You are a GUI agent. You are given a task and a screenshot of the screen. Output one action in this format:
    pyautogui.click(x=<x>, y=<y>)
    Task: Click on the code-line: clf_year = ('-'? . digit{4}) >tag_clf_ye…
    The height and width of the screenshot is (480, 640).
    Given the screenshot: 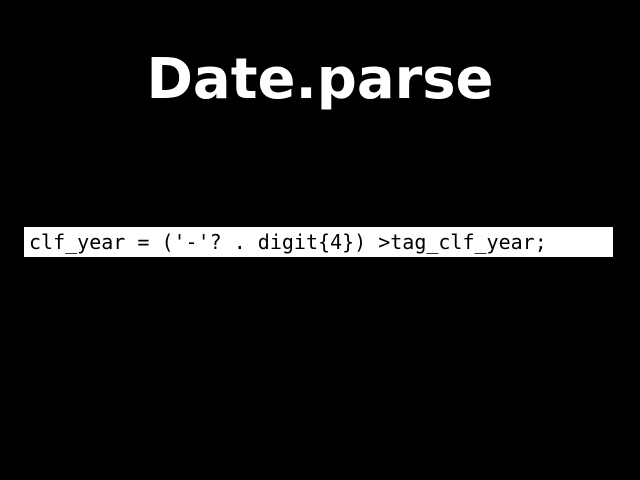 What is the action you would take?
    pyautogui.click(x=288, y=242)
    